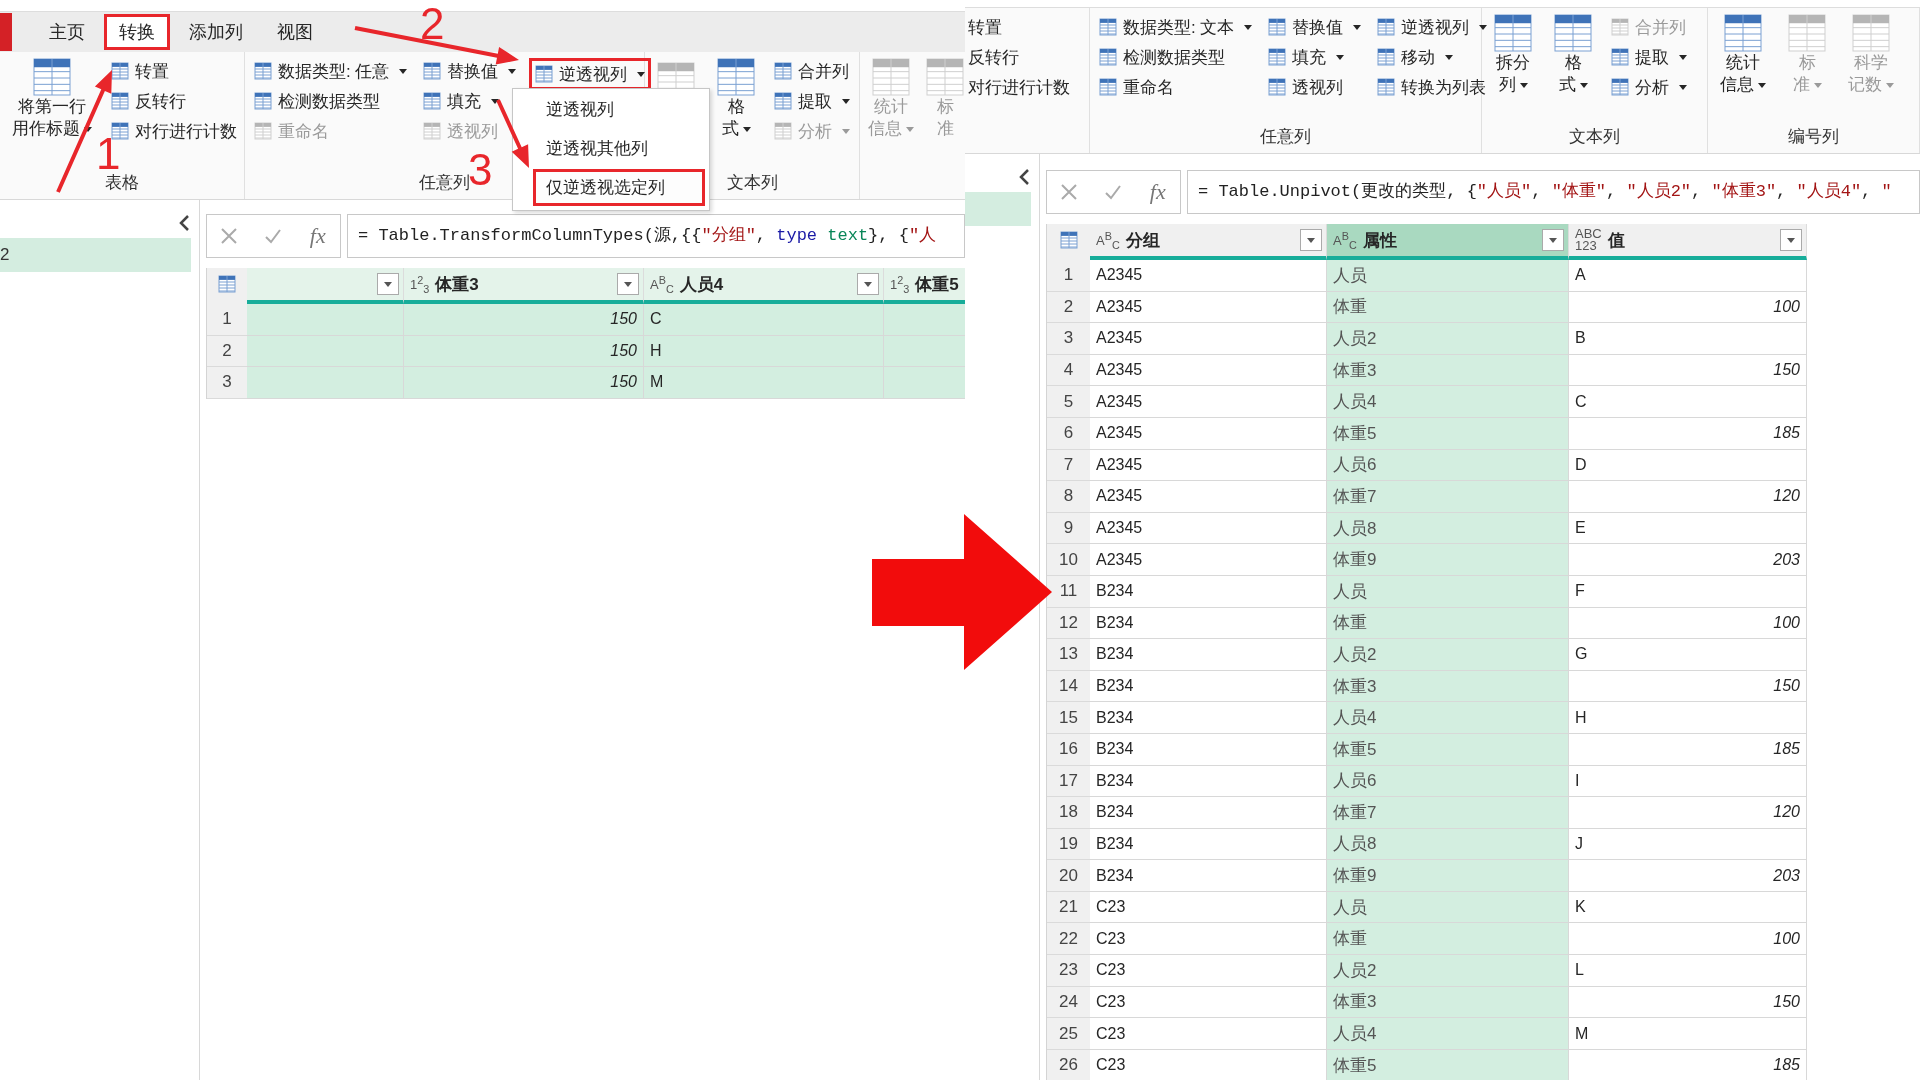 This screenshot has width=1920, height=1080. I want to click on ribbon-button: 对行进行计数, so click(1019, 87).